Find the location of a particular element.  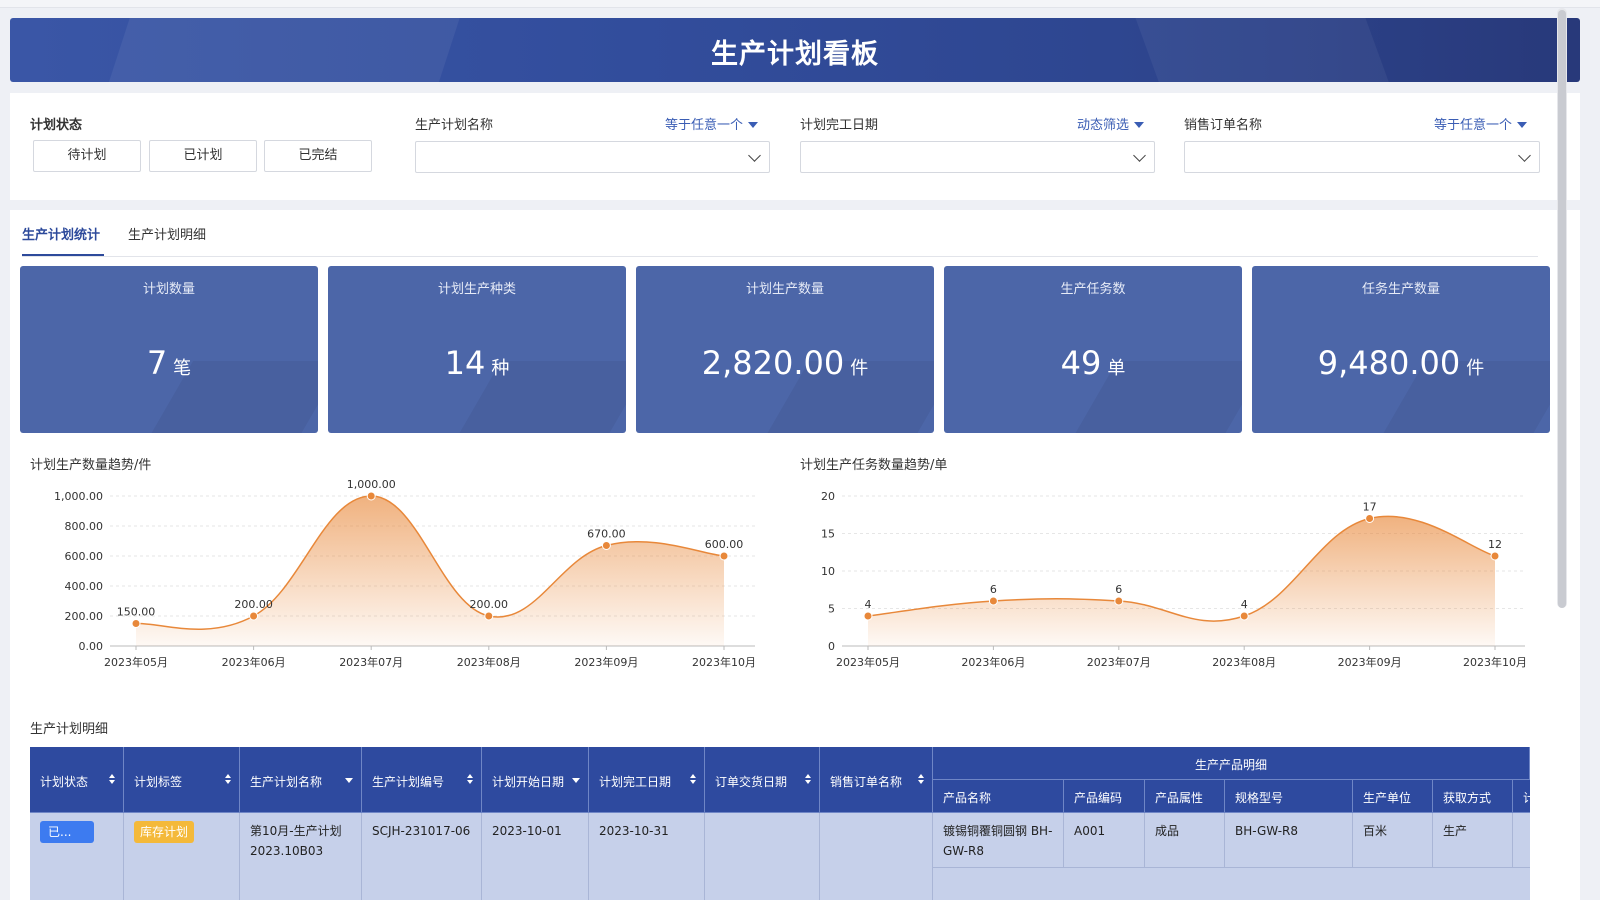

column-header-acquire: 获取方式 is located at coordinates (1473, 796).